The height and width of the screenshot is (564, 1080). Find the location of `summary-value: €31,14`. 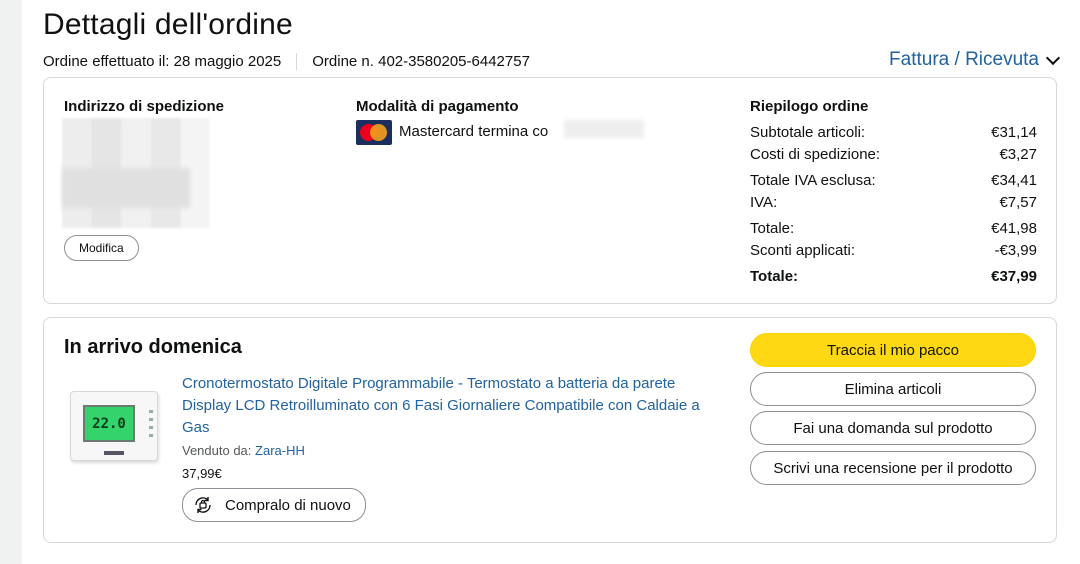

summary-value: €31,14 is located at coordinates (1014, 132).